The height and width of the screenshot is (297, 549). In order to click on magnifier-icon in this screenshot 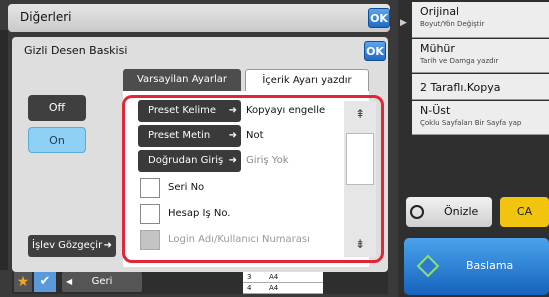, I will do `click(417, 212)`.